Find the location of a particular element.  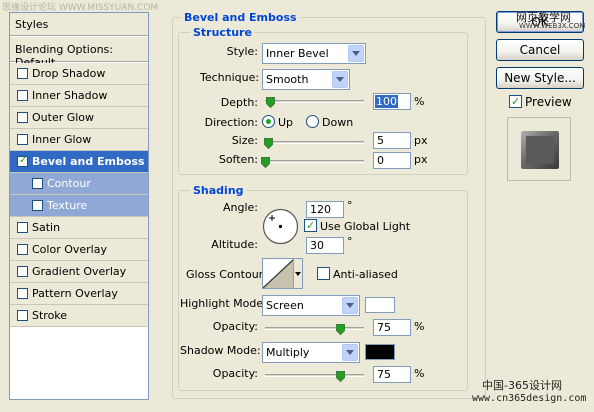

contour-checkbox is located at coordinates (37, 183).